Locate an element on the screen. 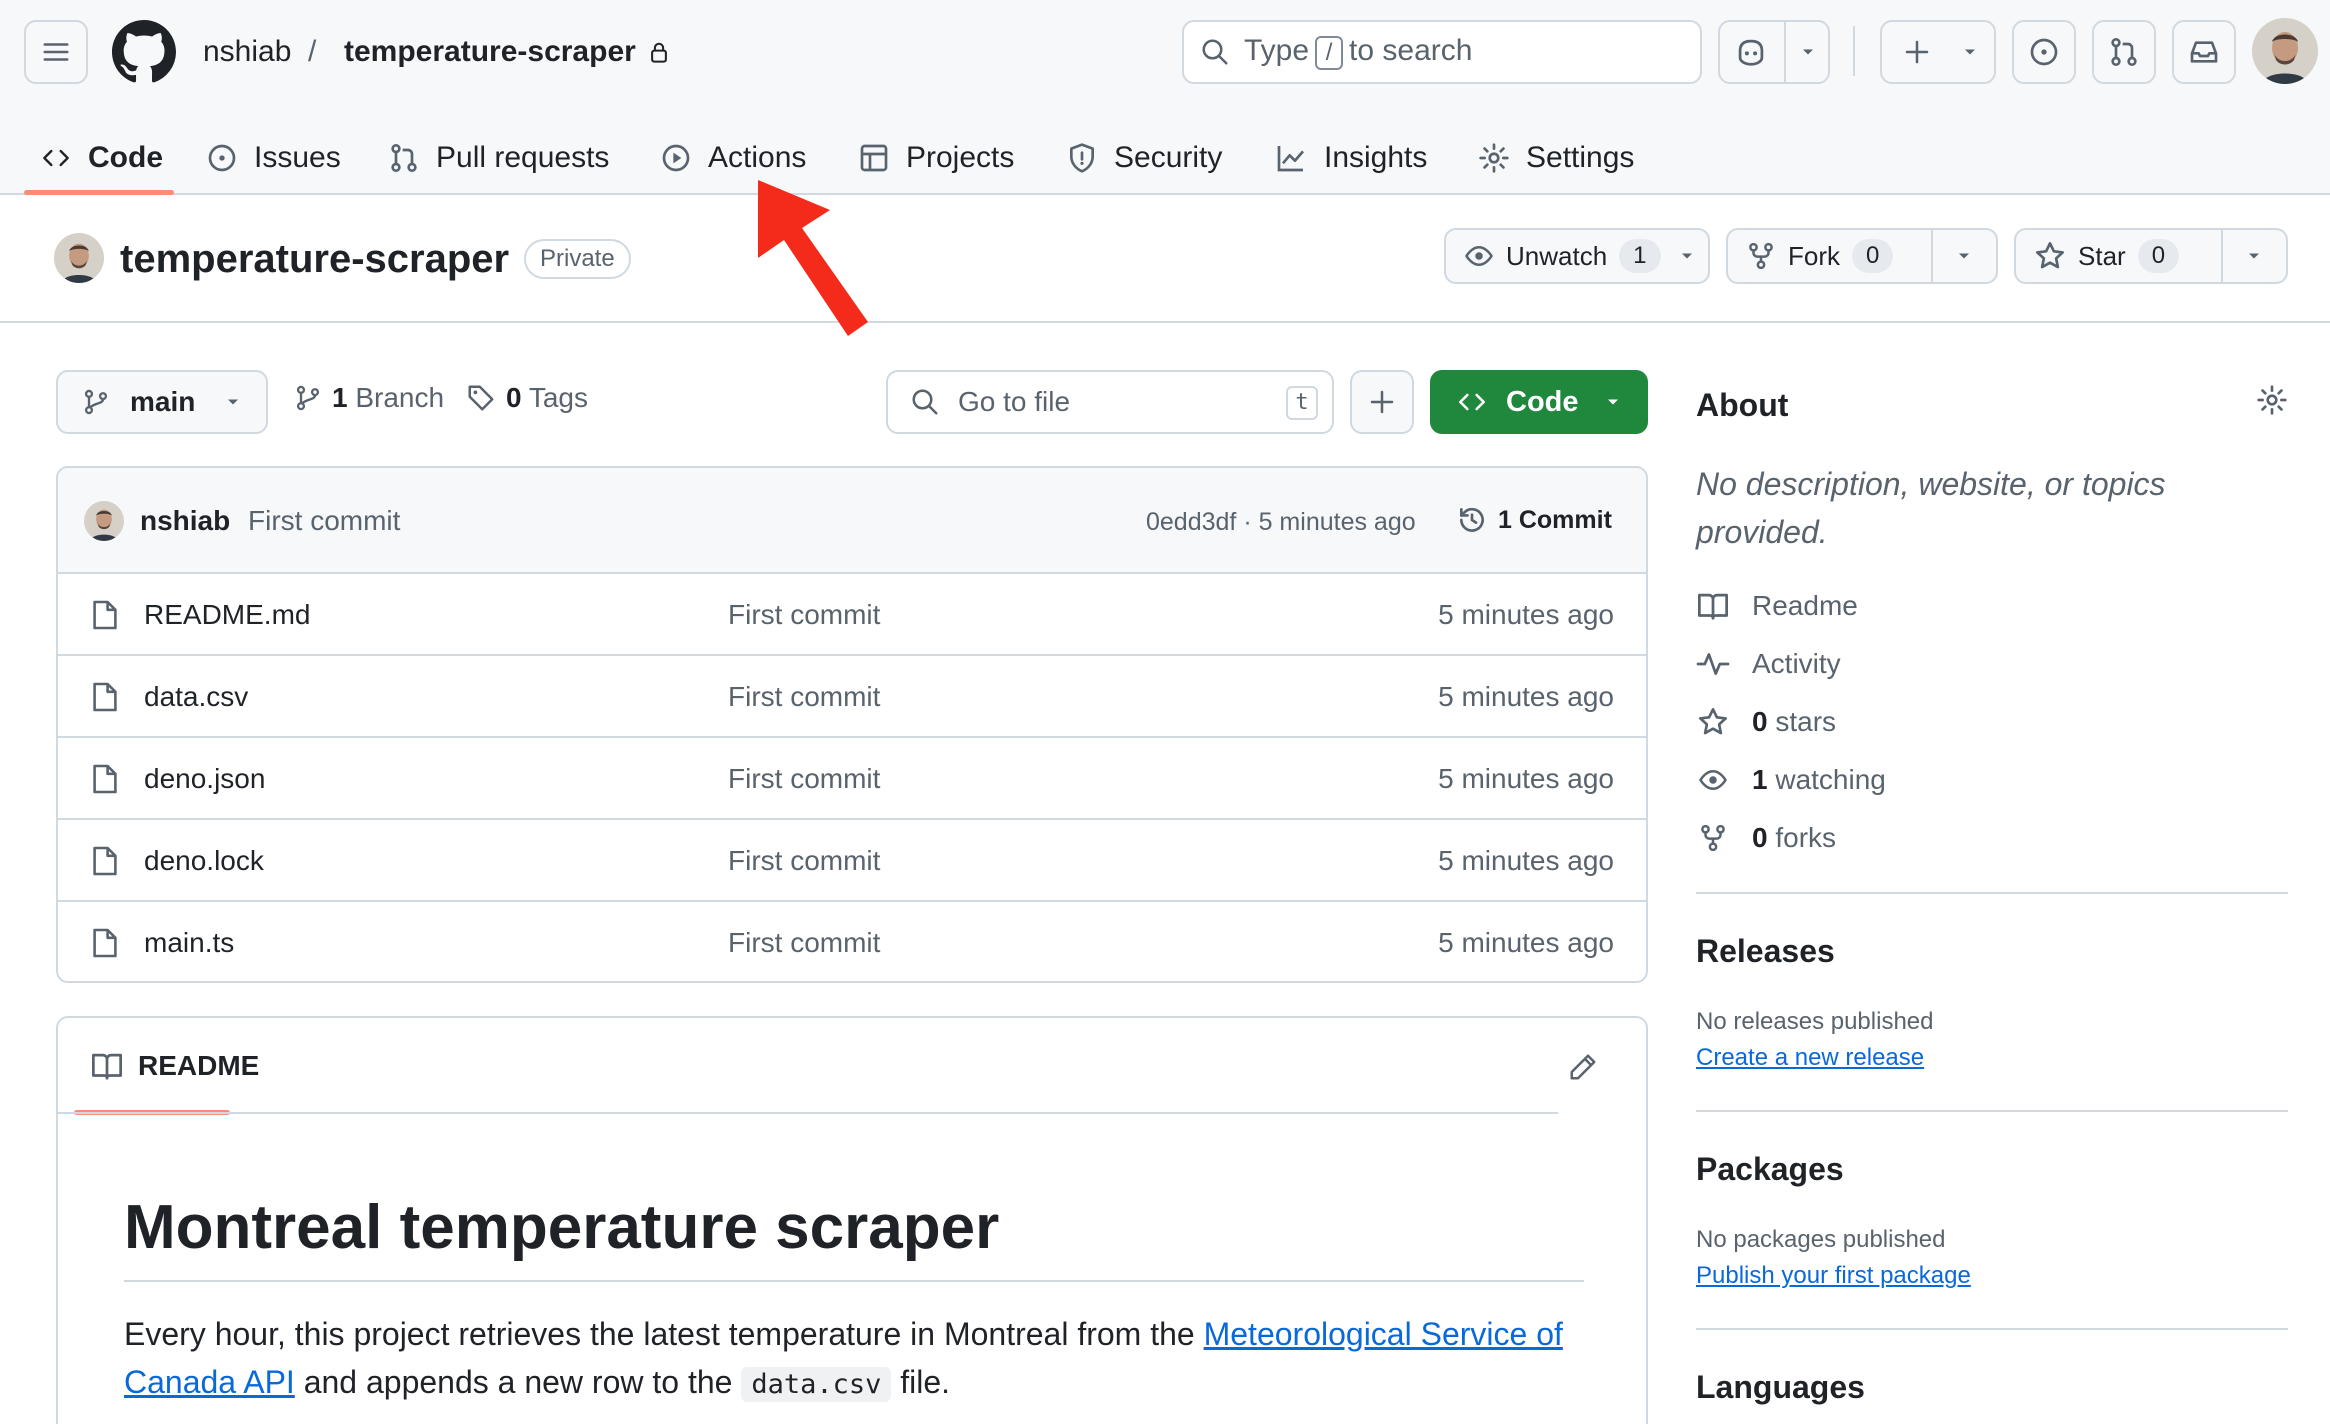 The height and width of the screenshot is (1424, 2330). forks-label: forks is located at coordinates (1802, 837).